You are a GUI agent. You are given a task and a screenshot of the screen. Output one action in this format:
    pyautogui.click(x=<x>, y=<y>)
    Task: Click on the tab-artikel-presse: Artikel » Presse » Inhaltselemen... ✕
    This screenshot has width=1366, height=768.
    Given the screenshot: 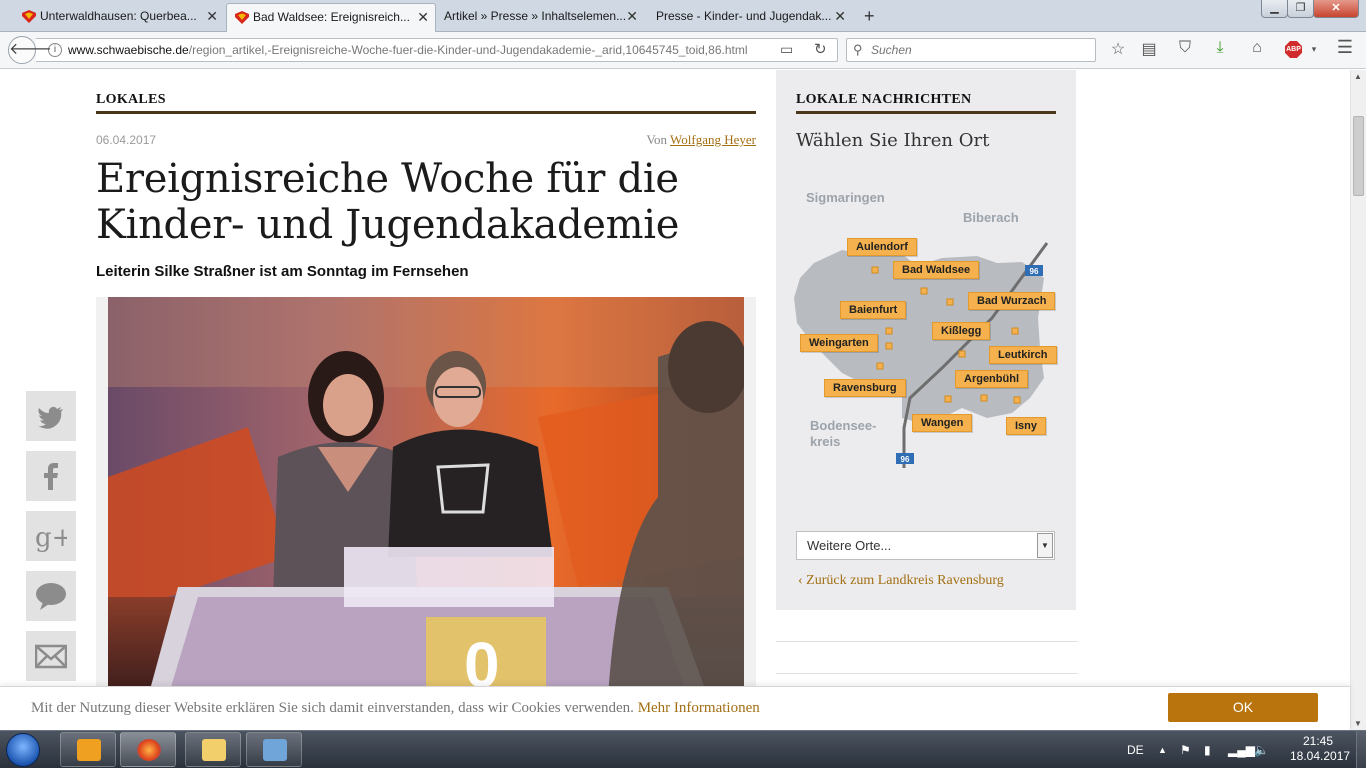 What is the action you would take?
    pyautogui.click(x=531, y=17)
    